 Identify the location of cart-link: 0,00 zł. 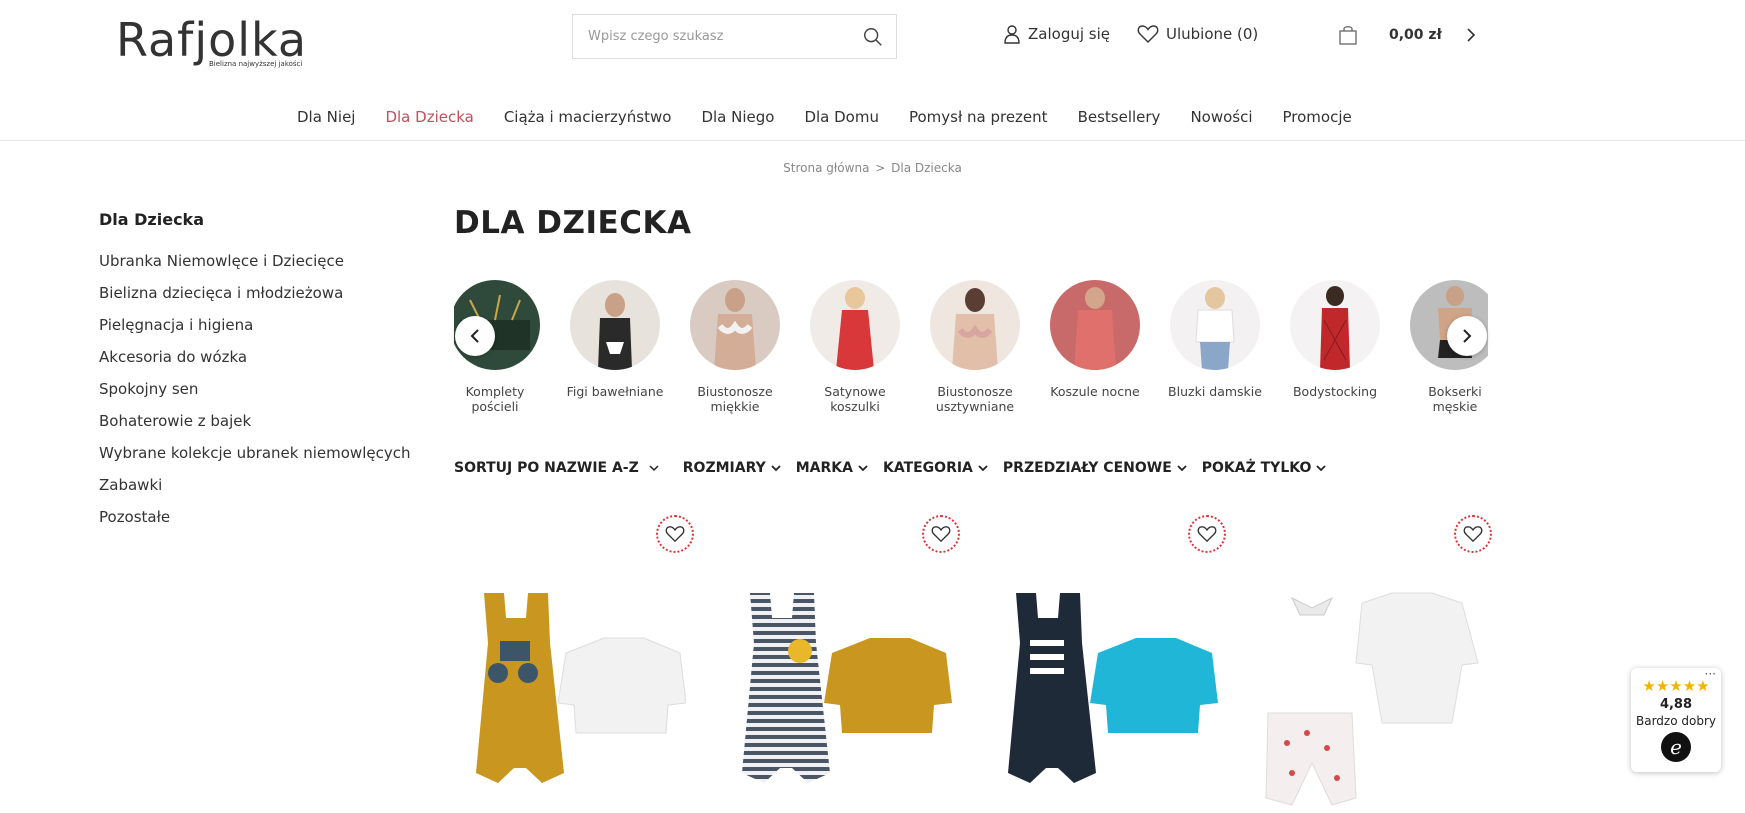
(1406, 35).